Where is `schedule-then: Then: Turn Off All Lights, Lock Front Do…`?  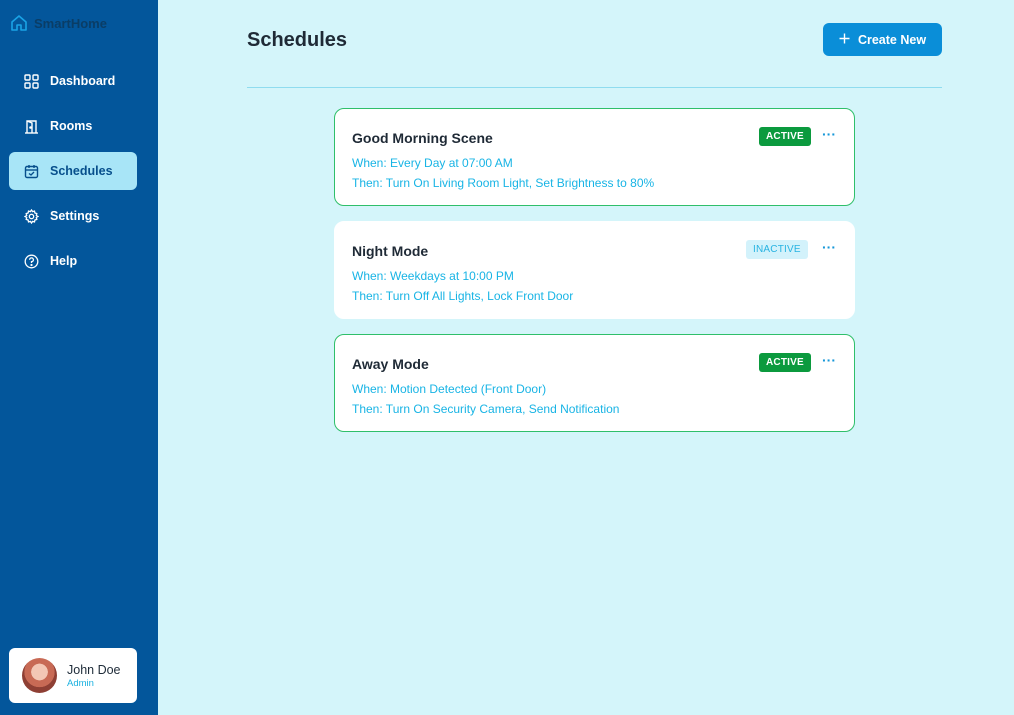
schedule-then: Then: Turn Off All Lights, Lock Front Do… is located at coordinates (463, 296).